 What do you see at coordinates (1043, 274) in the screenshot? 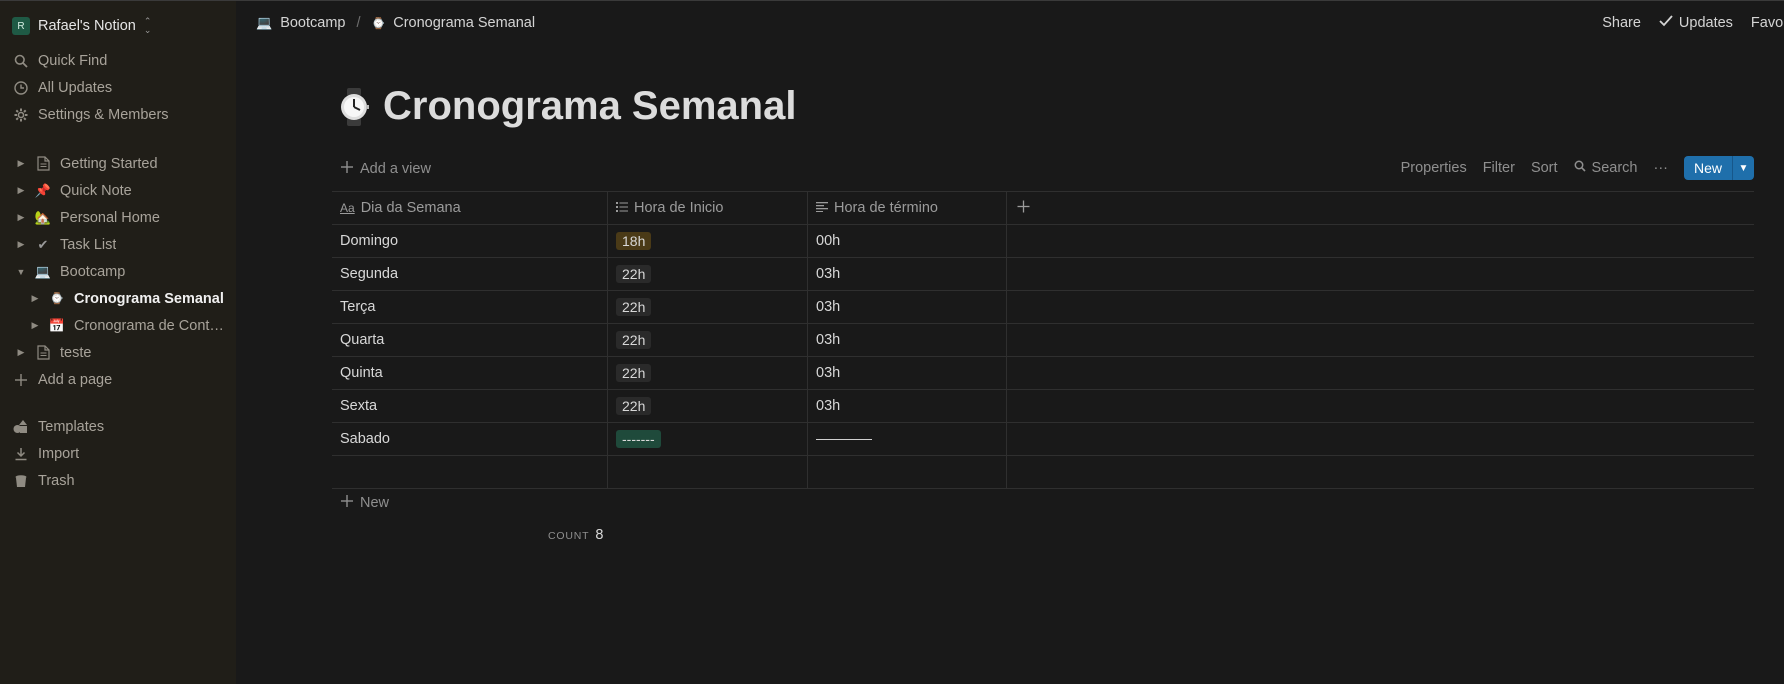
I see `table-row: Segunda 22h 03h` at bounding box center [1043, 274].